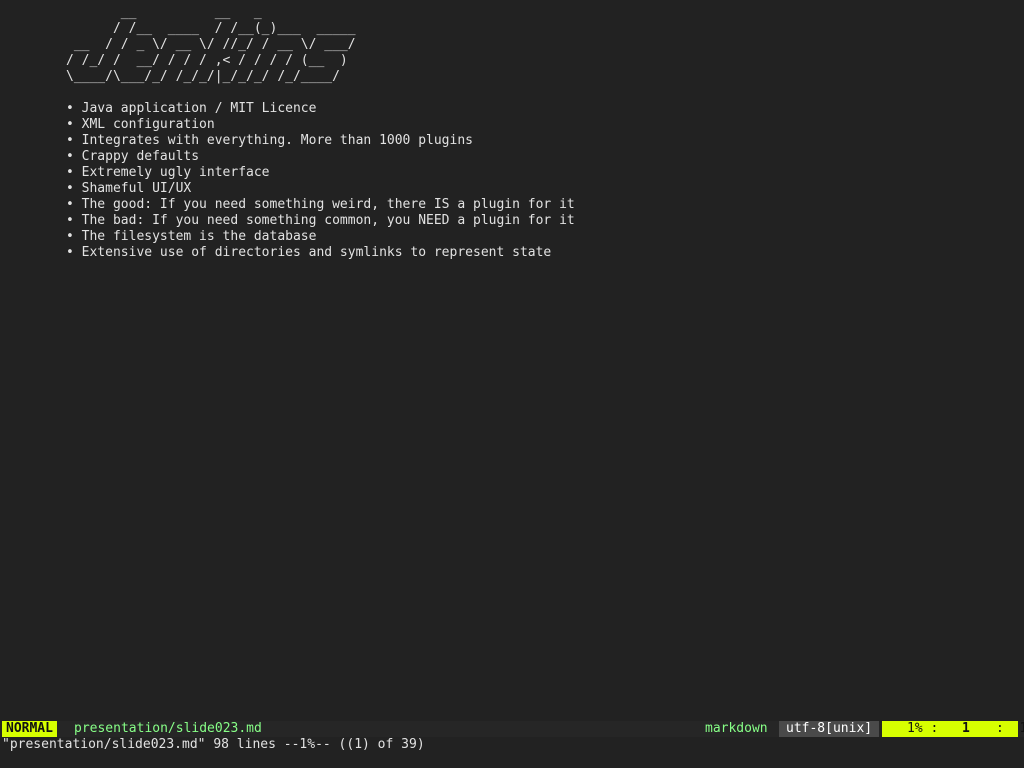 This screenshot has height=768, width=1024. Describe the element at coordinates (953, 729) in the screenshot. I see `cursor-position: 1% : 1 : 1` at that location.